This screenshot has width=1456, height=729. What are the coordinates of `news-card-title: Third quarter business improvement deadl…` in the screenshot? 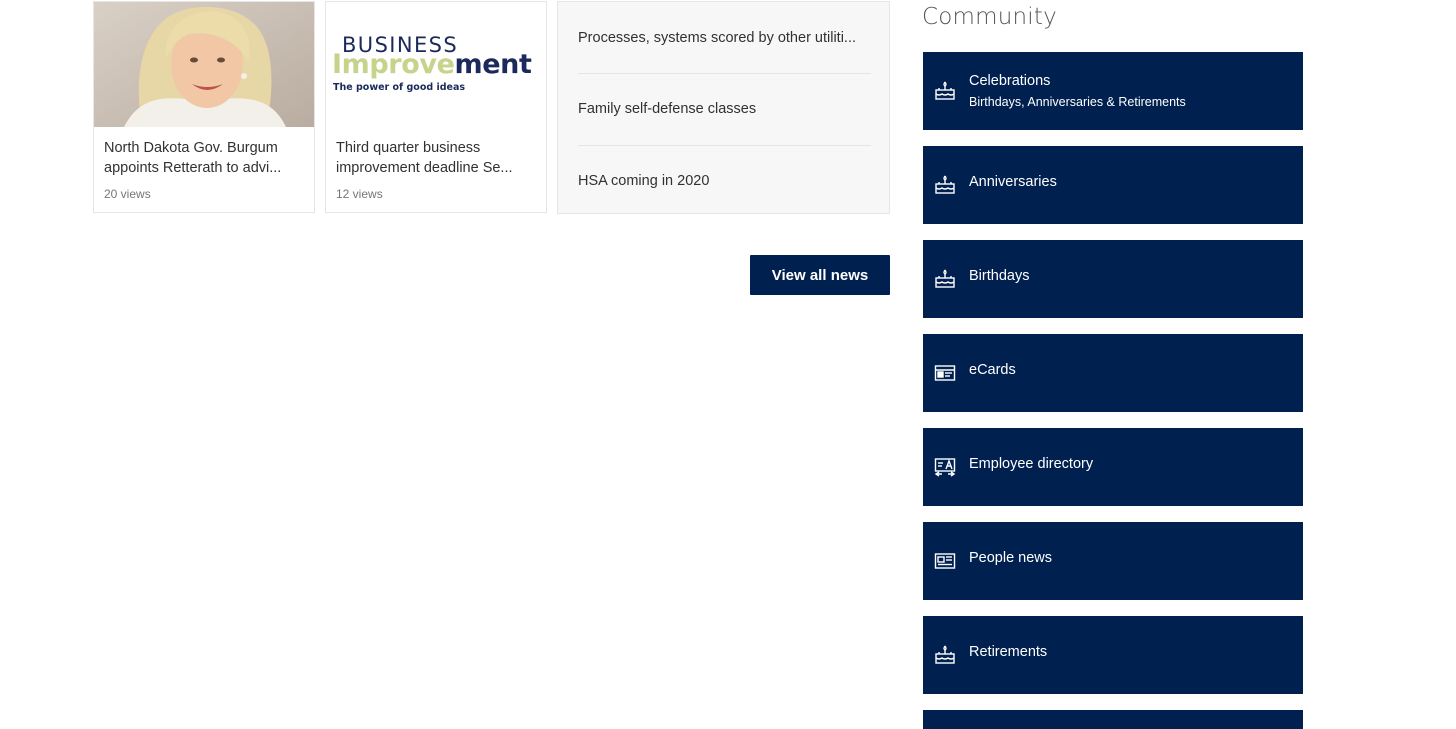 It's located at (436, 158).